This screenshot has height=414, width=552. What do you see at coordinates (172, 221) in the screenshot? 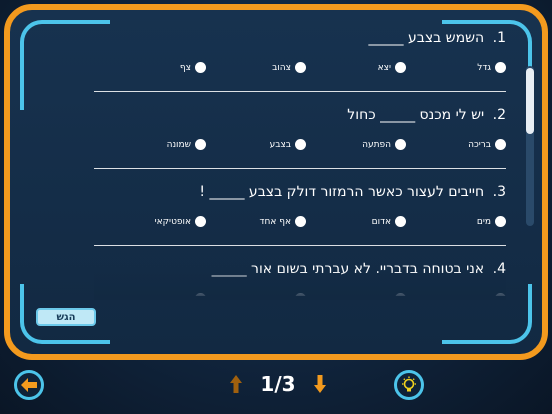
I see `answer-label: אופטיקאי` at bounding box center [172, 221].